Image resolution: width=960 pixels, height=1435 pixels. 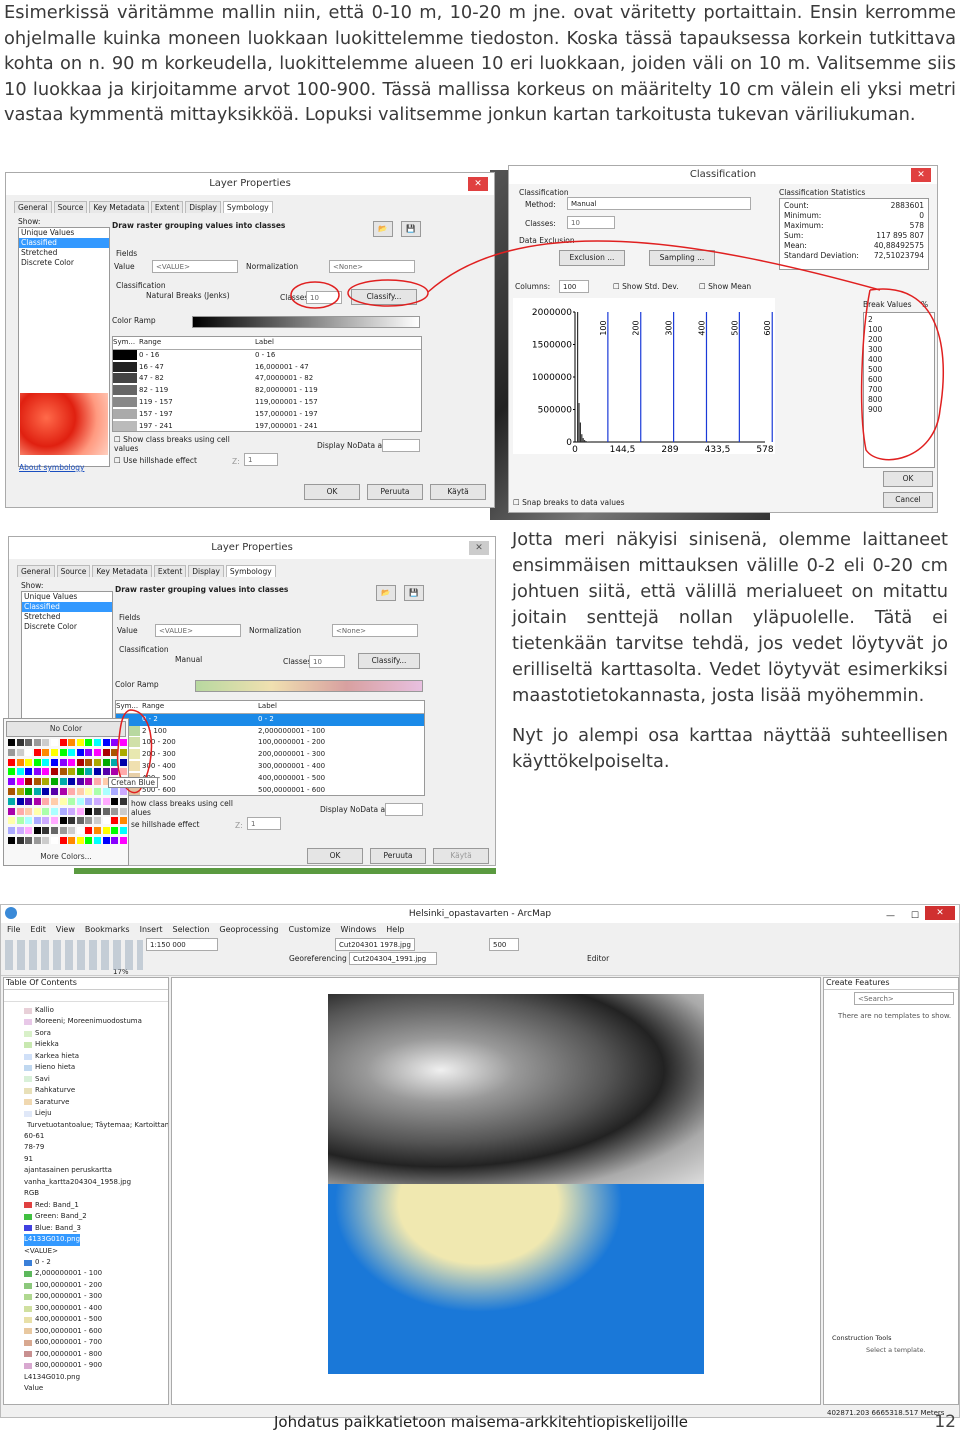 What do you see at coordinates (479, 548) in the screenshot?
I see `close-button: ✕` at bounding box center [479, 548].